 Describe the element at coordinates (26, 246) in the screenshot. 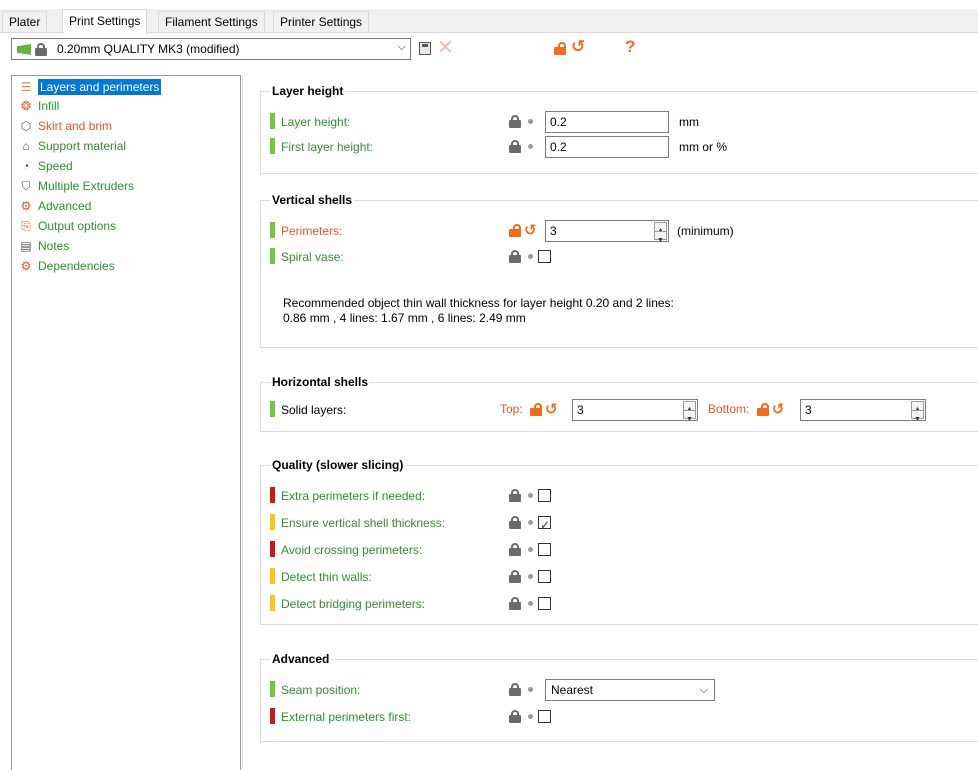

I see `notes-icon: ▤` at that location.